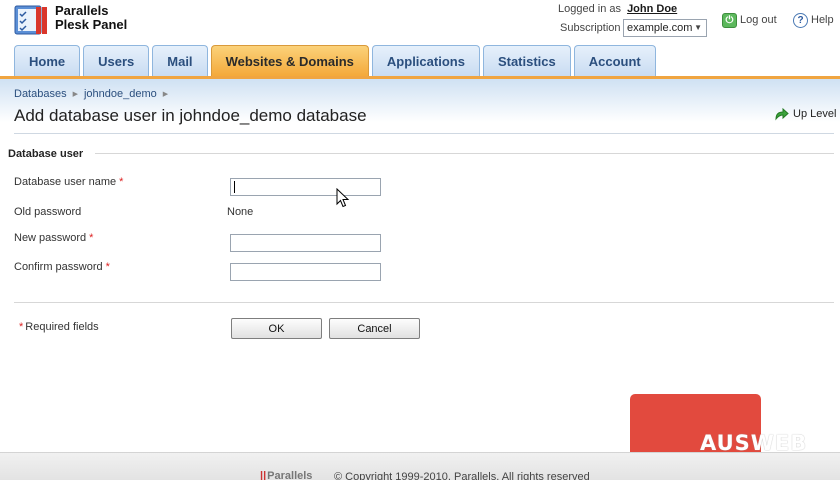  I want to click on subscription-select: example.com ▼, so click(665, 28).